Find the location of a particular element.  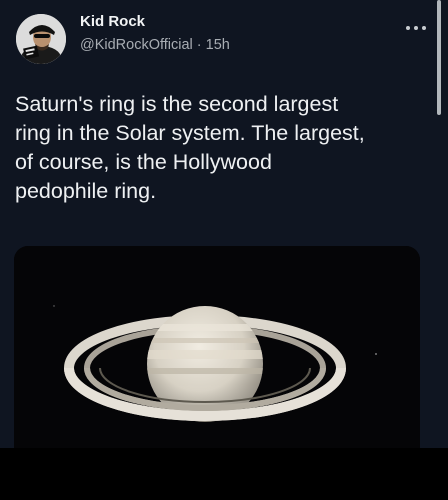

bottom-black-bar is located at coordinates (224, 474).